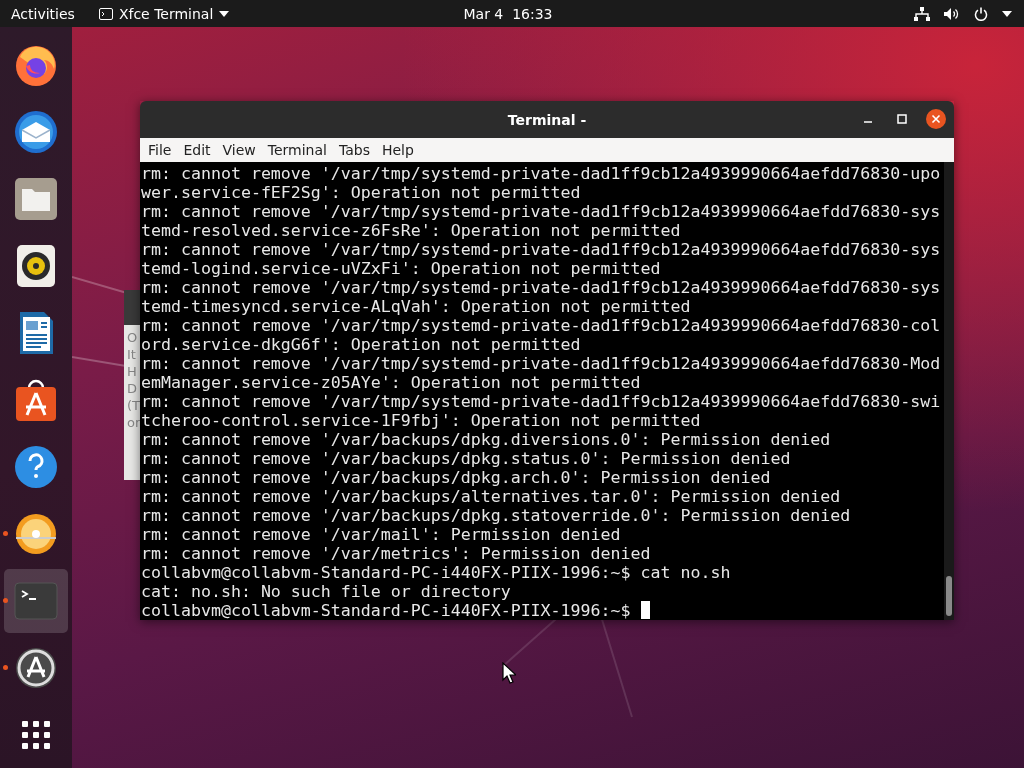  I want to click on menu-item: Terminal, so click(297, 150).